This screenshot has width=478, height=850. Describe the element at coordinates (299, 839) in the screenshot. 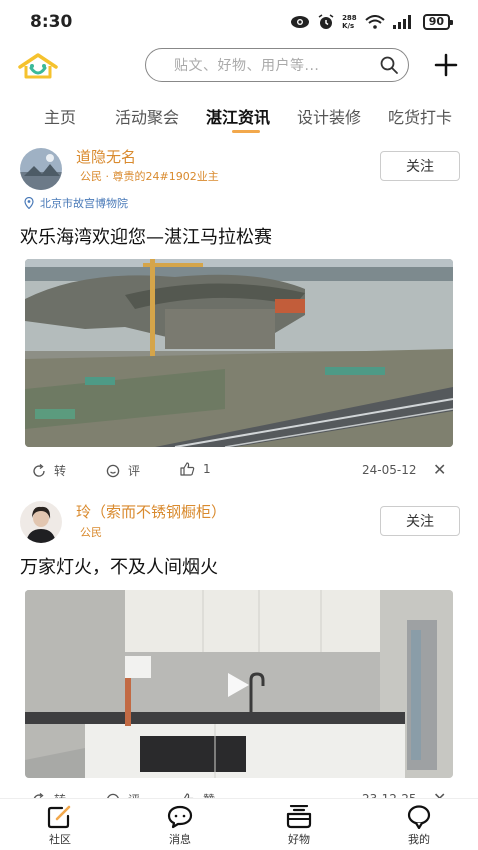

I see `nav-goods-label: 好物` at that location.